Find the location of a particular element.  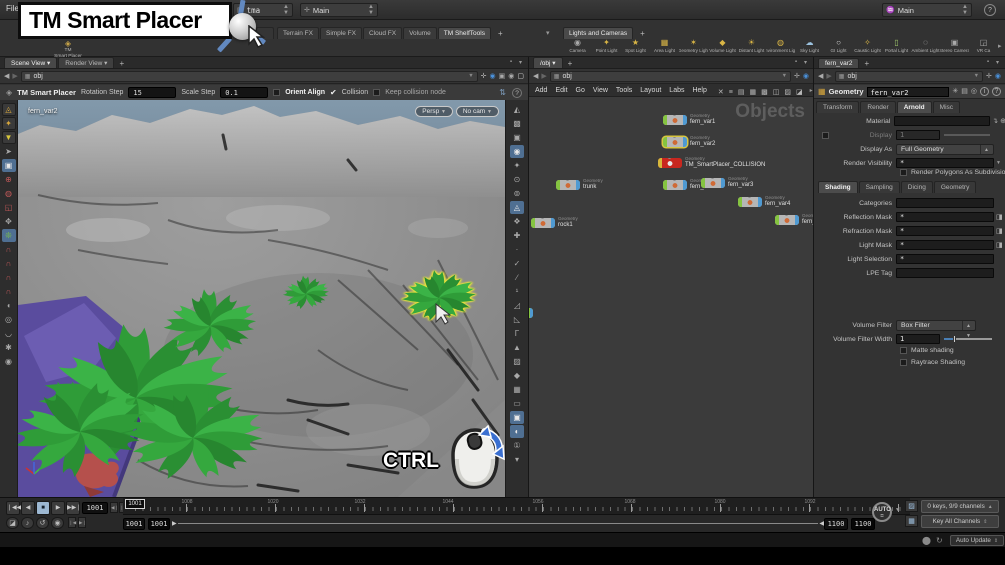

geometry-light-tool: ✶ Geometry Light is located at coordinates (693, 48).